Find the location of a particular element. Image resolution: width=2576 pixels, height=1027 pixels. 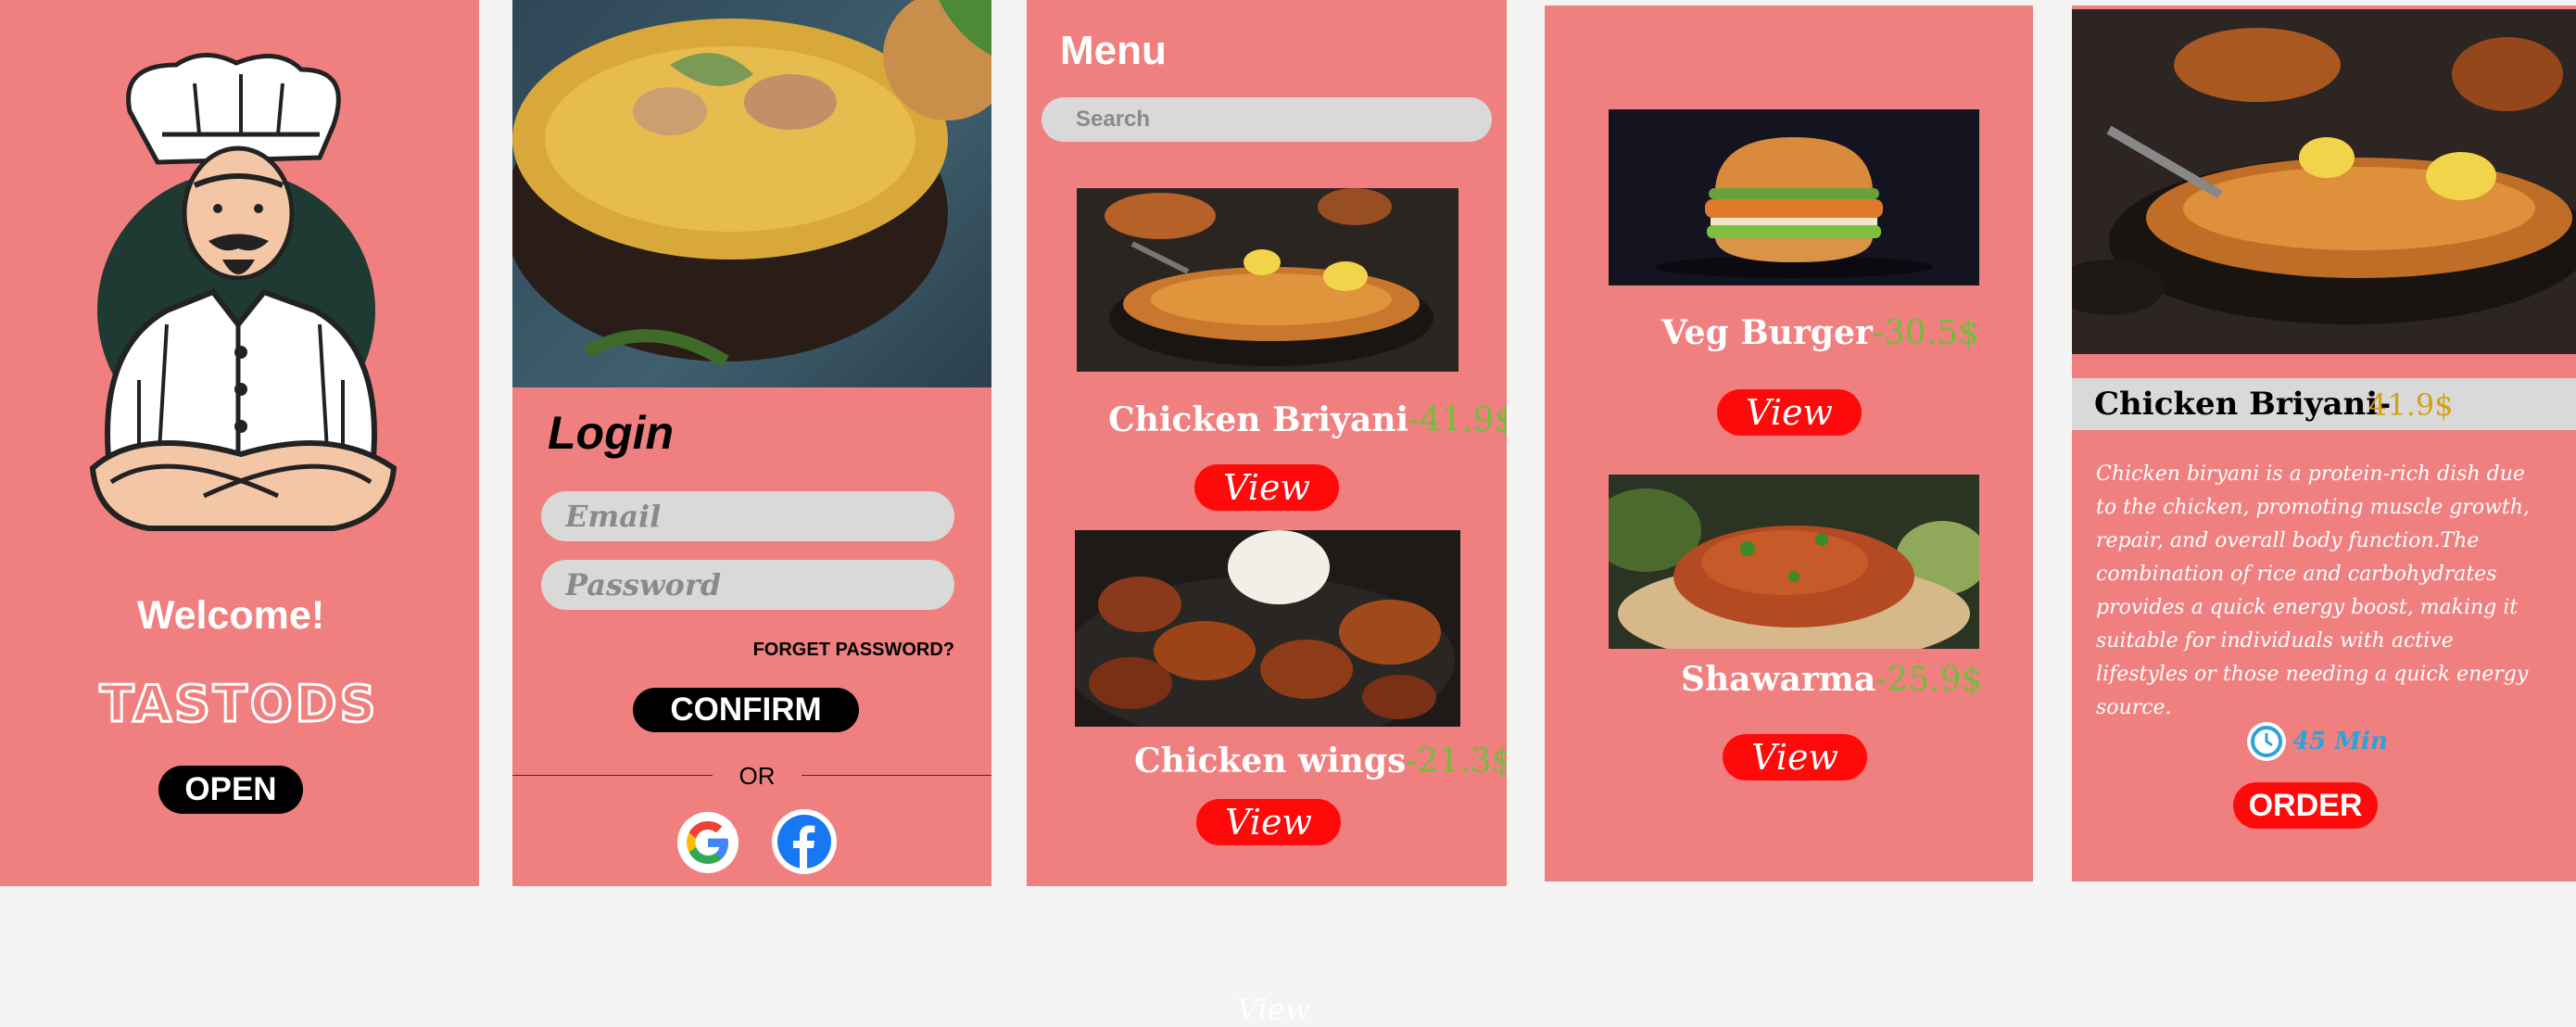

prep-time: 45 Min is located at coordinates (2317, 741).